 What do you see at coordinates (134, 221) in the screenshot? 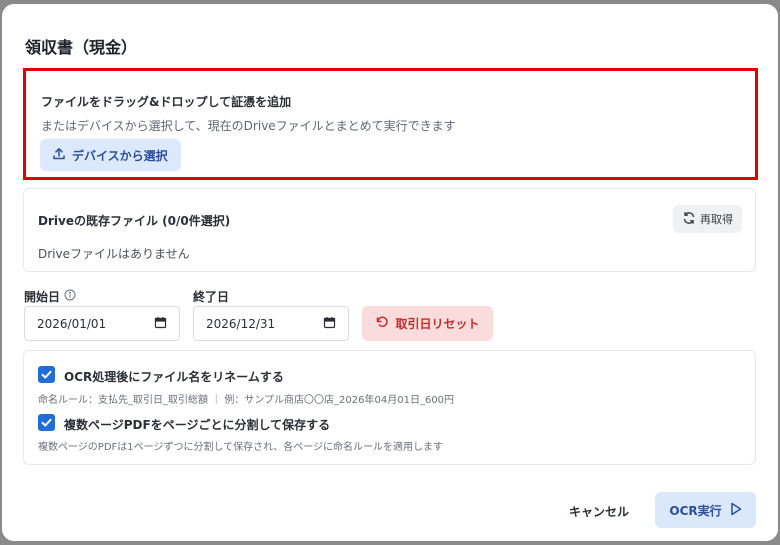
I see `drive-files-title: Driveの既存ファイル (0/0件選択)` at bounding box center [134, 221].